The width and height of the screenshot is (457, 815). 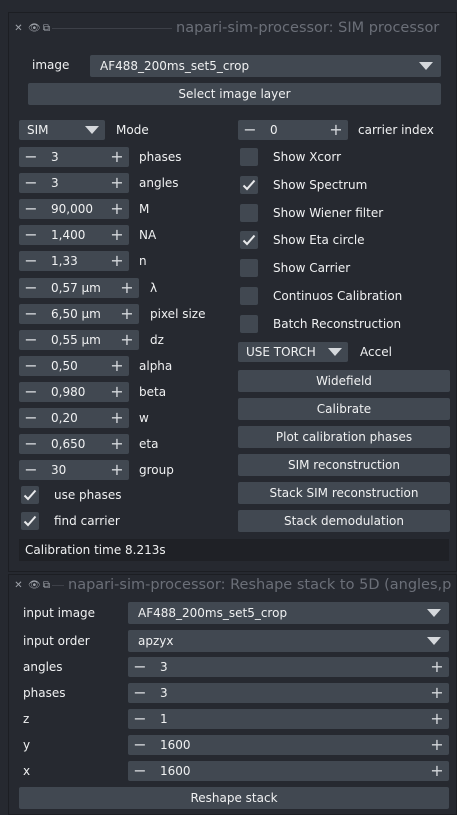 What do you see at coordinates (293, 352) in the screenshot?
I see `accel-select: USE TORCH` at bounding box center [293, 352].